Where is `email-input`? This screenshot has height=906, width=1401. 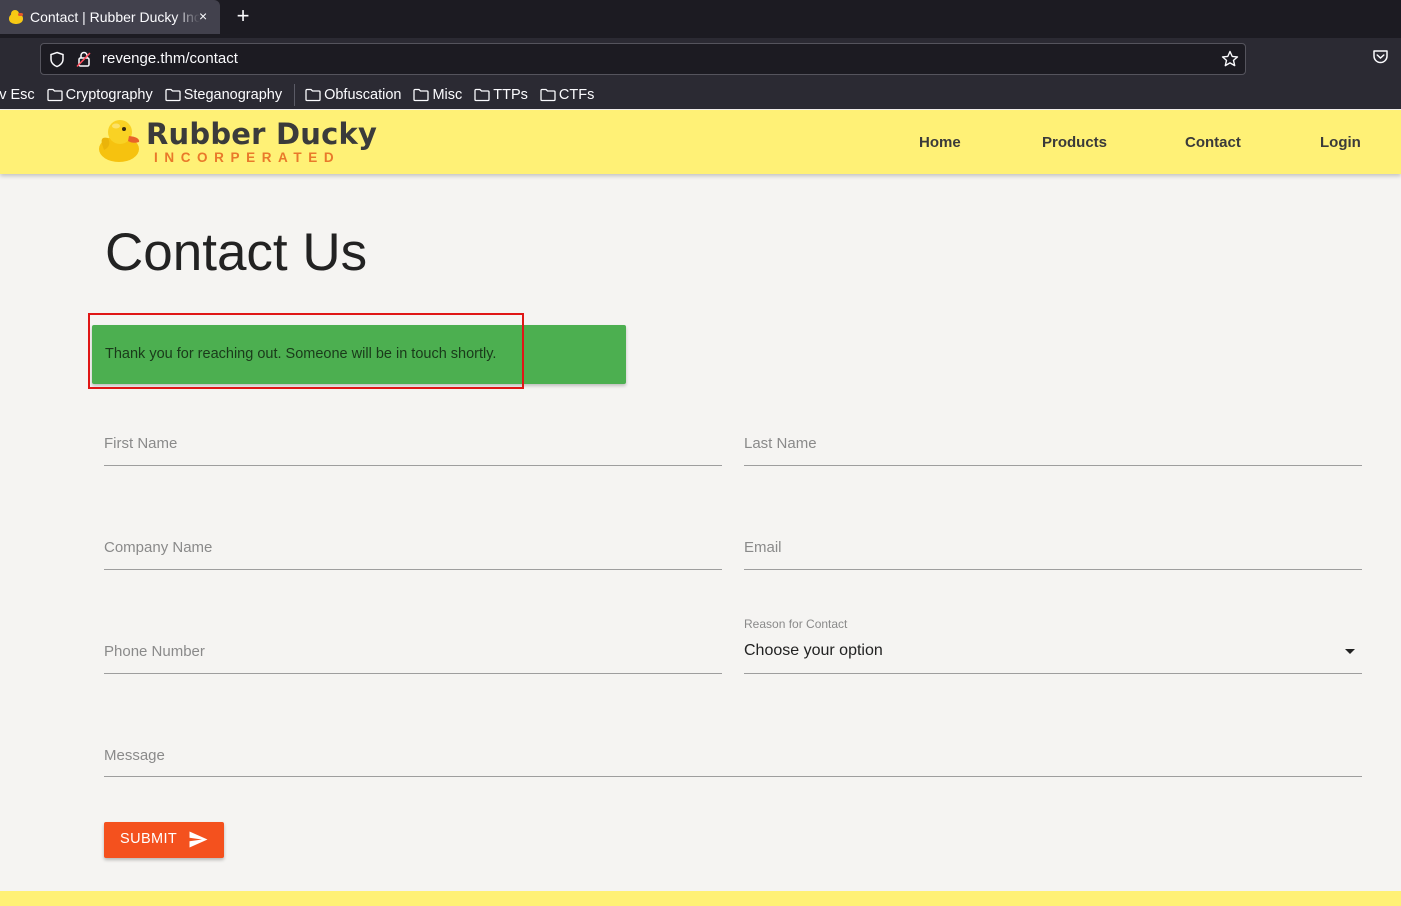 email-input is located at coordinates (1053, 549).